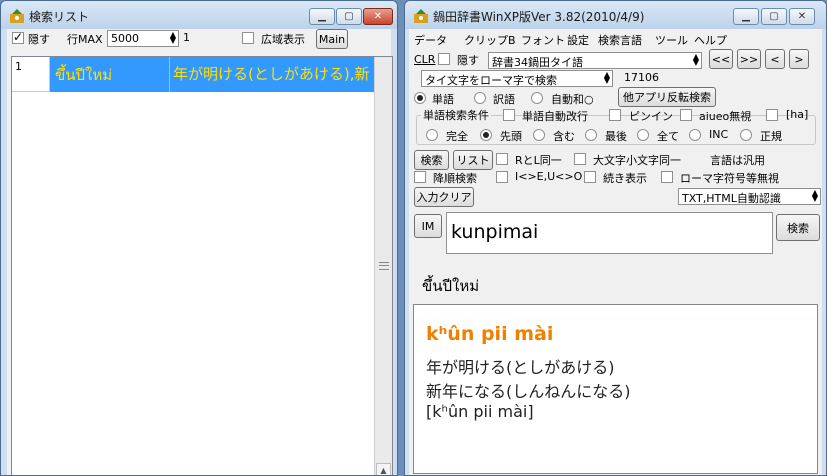 The image size is (827, 476). What do you see at coordinates (539, 17) in the screenshot?
I see `window-title: 鍋田辞書WinXP版Ver 3.82(2010/4/9)` at bounding box center [539, 17].